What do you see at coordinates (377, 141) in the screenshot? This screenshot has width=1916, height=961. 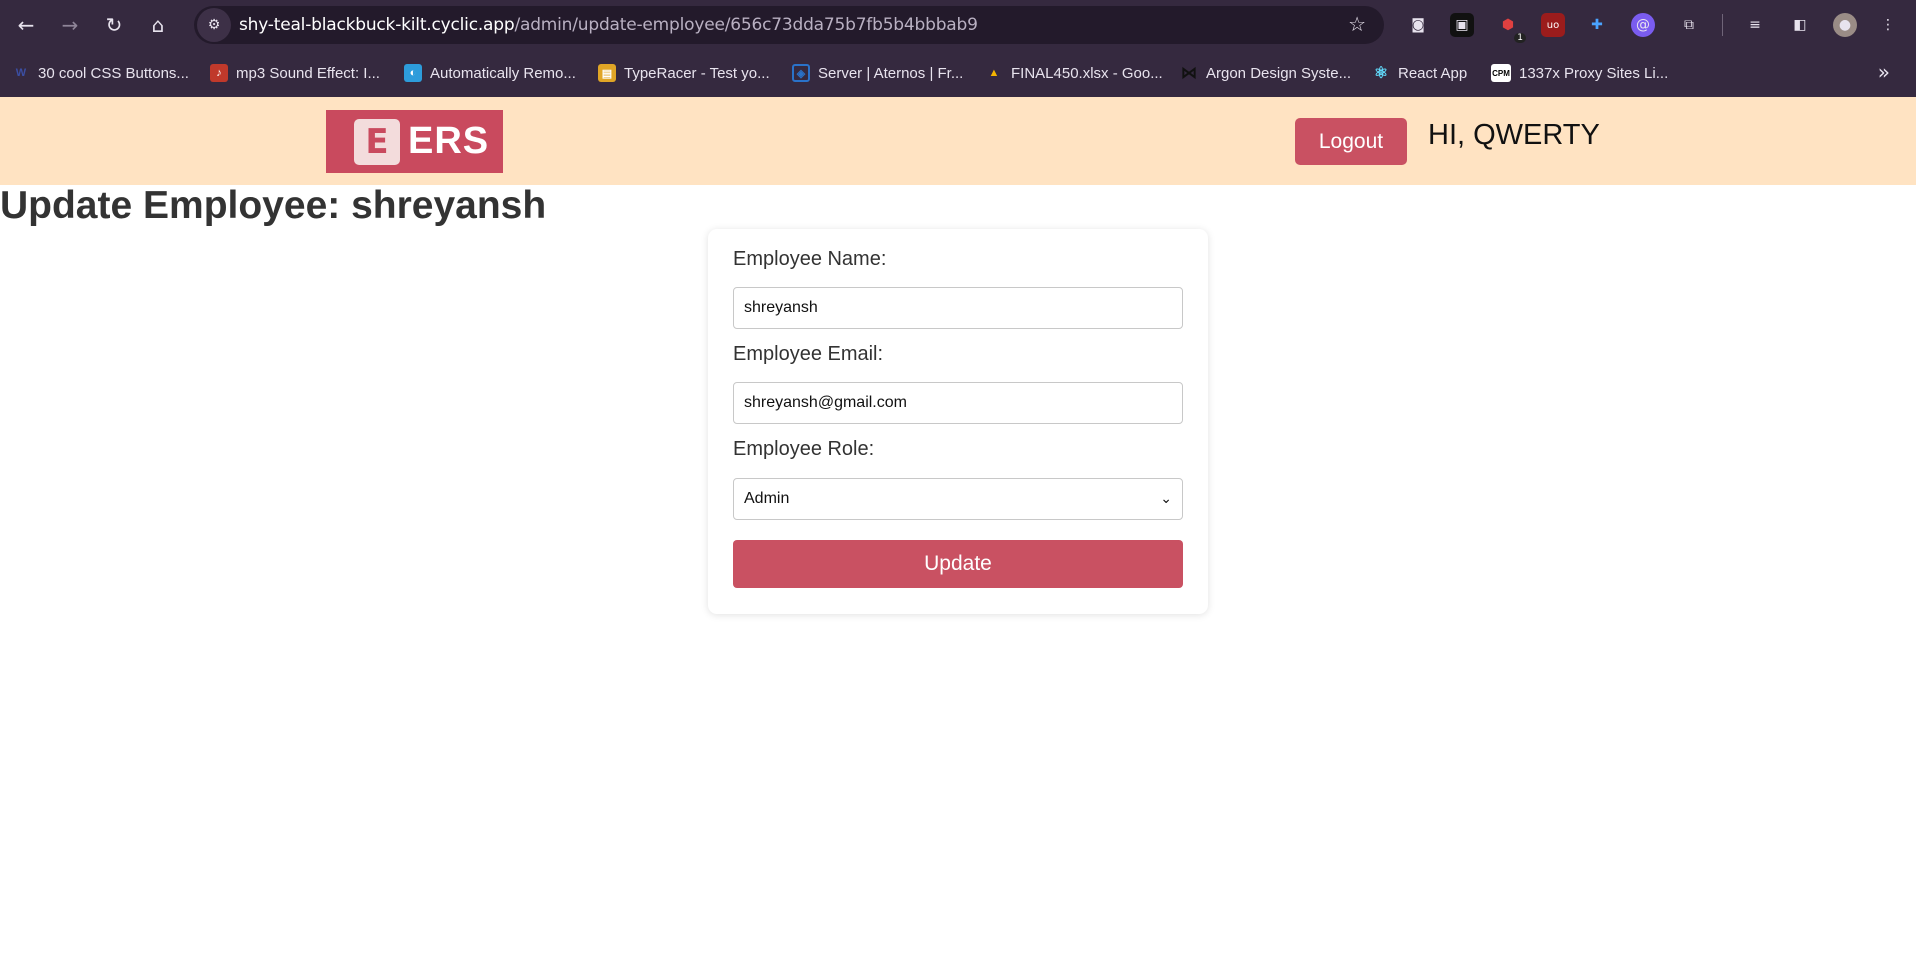 I see `logo-mark-icon: E` at bounding box center [377, 141].